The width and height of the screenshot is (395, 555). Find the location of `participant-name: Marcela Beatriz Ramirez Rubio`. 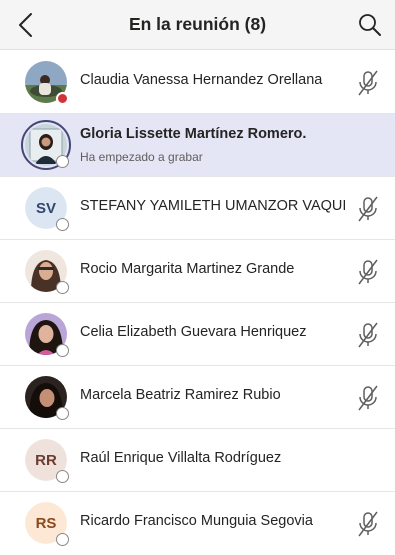

participant-name: Marcela Beatriz Ramirez Rubio is located at coordinates (180, 395).